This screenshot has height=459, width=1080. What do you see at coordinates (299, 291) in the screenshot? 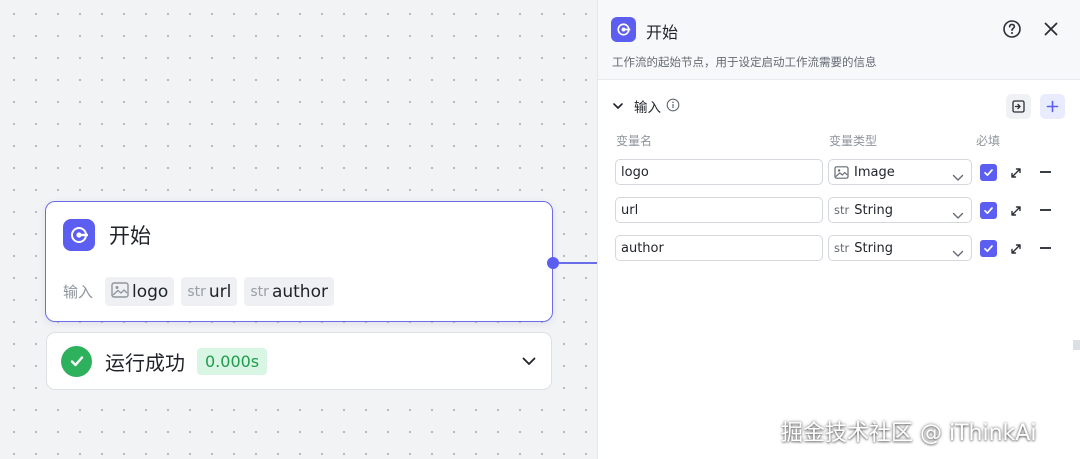
I see `input-tag-name: author` at bounding box center [299, 291].